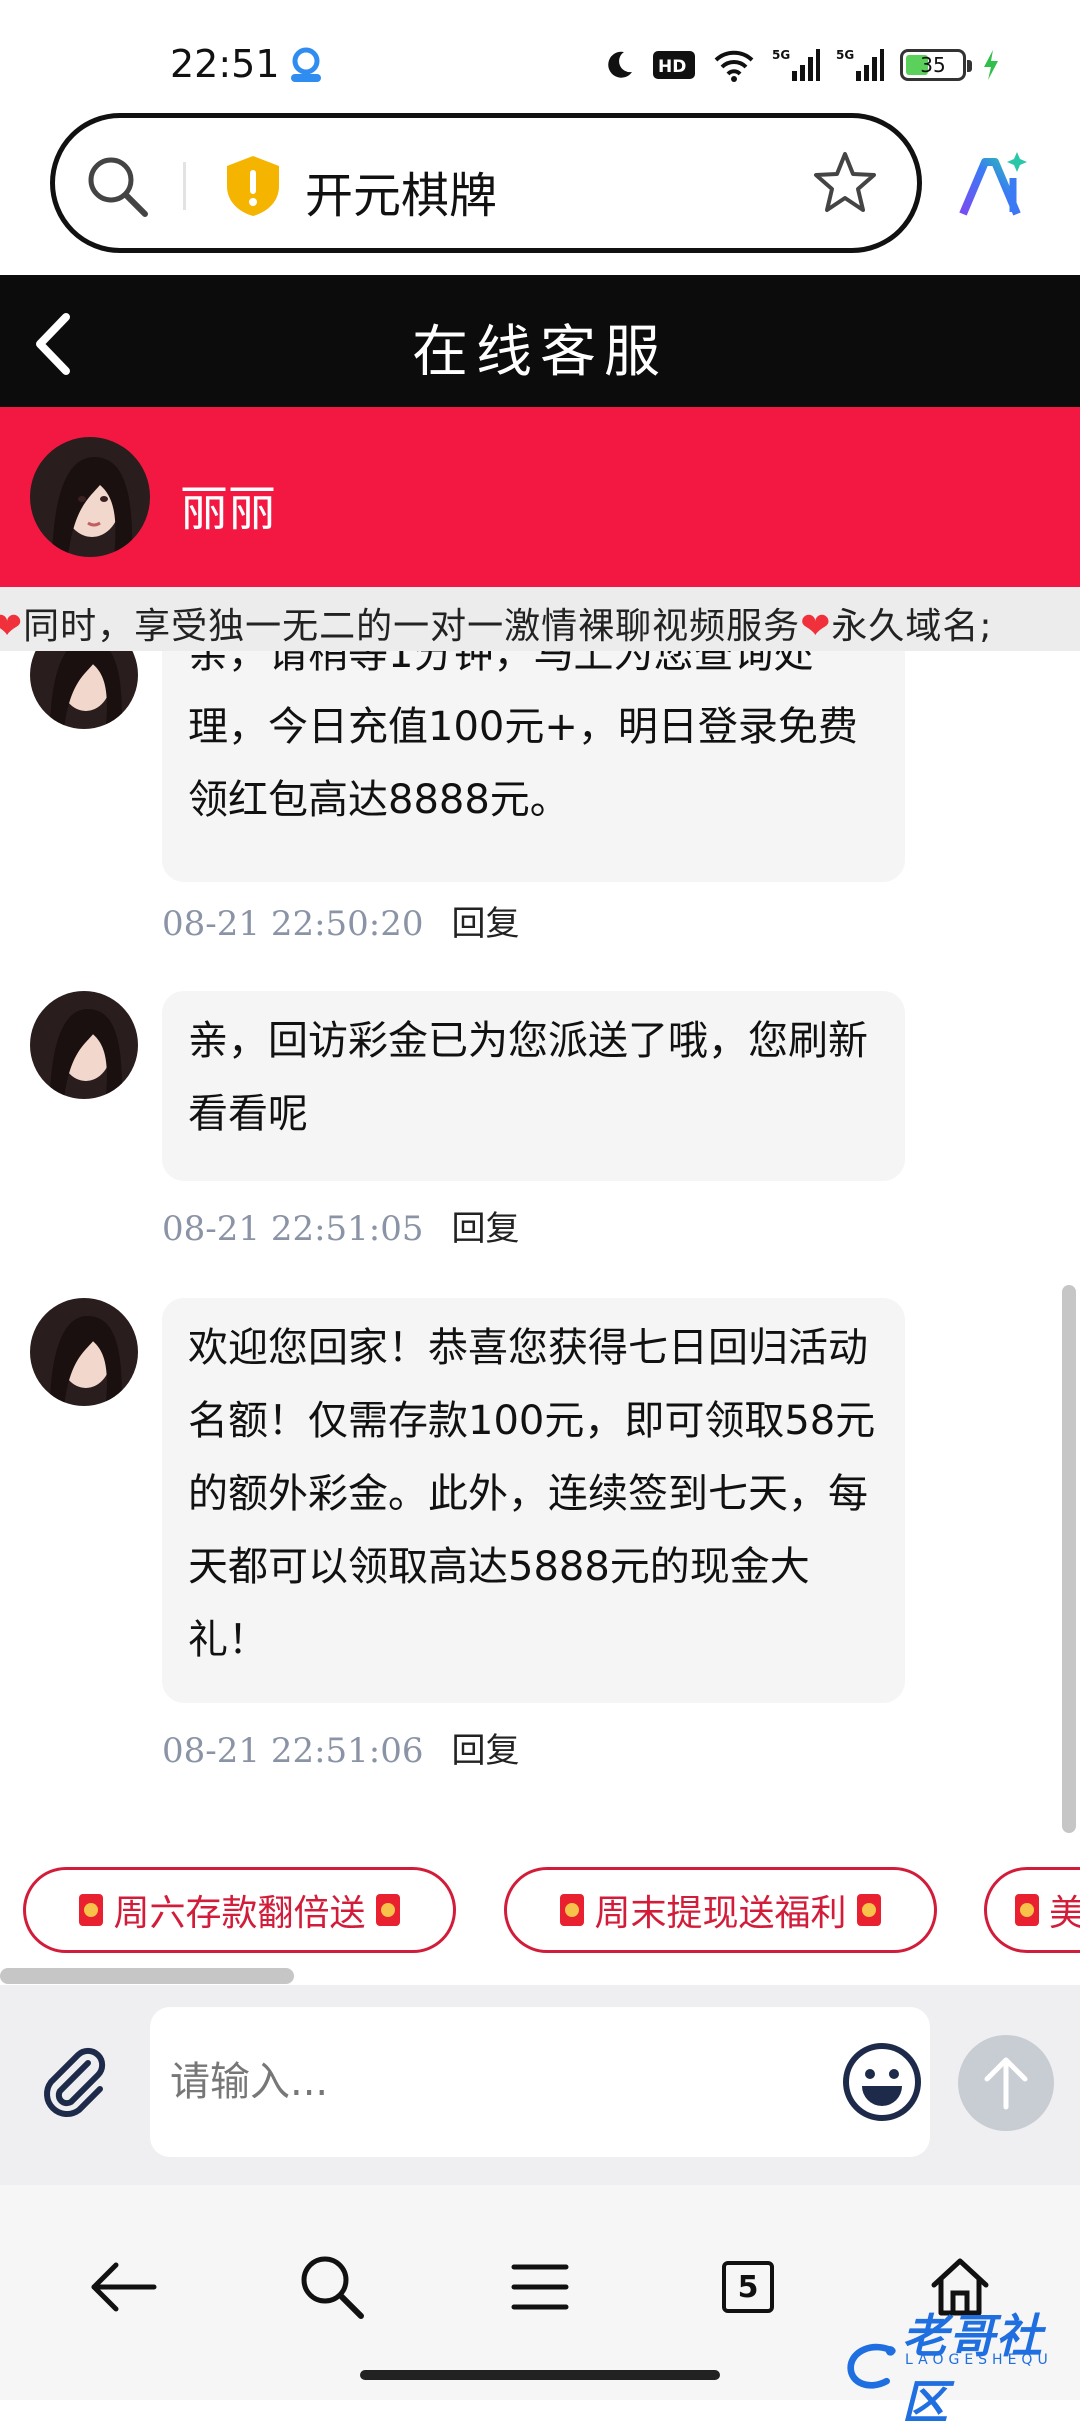 The image size is (1080, 2432). I want to click on emoji-icon, so click(882, 2082).